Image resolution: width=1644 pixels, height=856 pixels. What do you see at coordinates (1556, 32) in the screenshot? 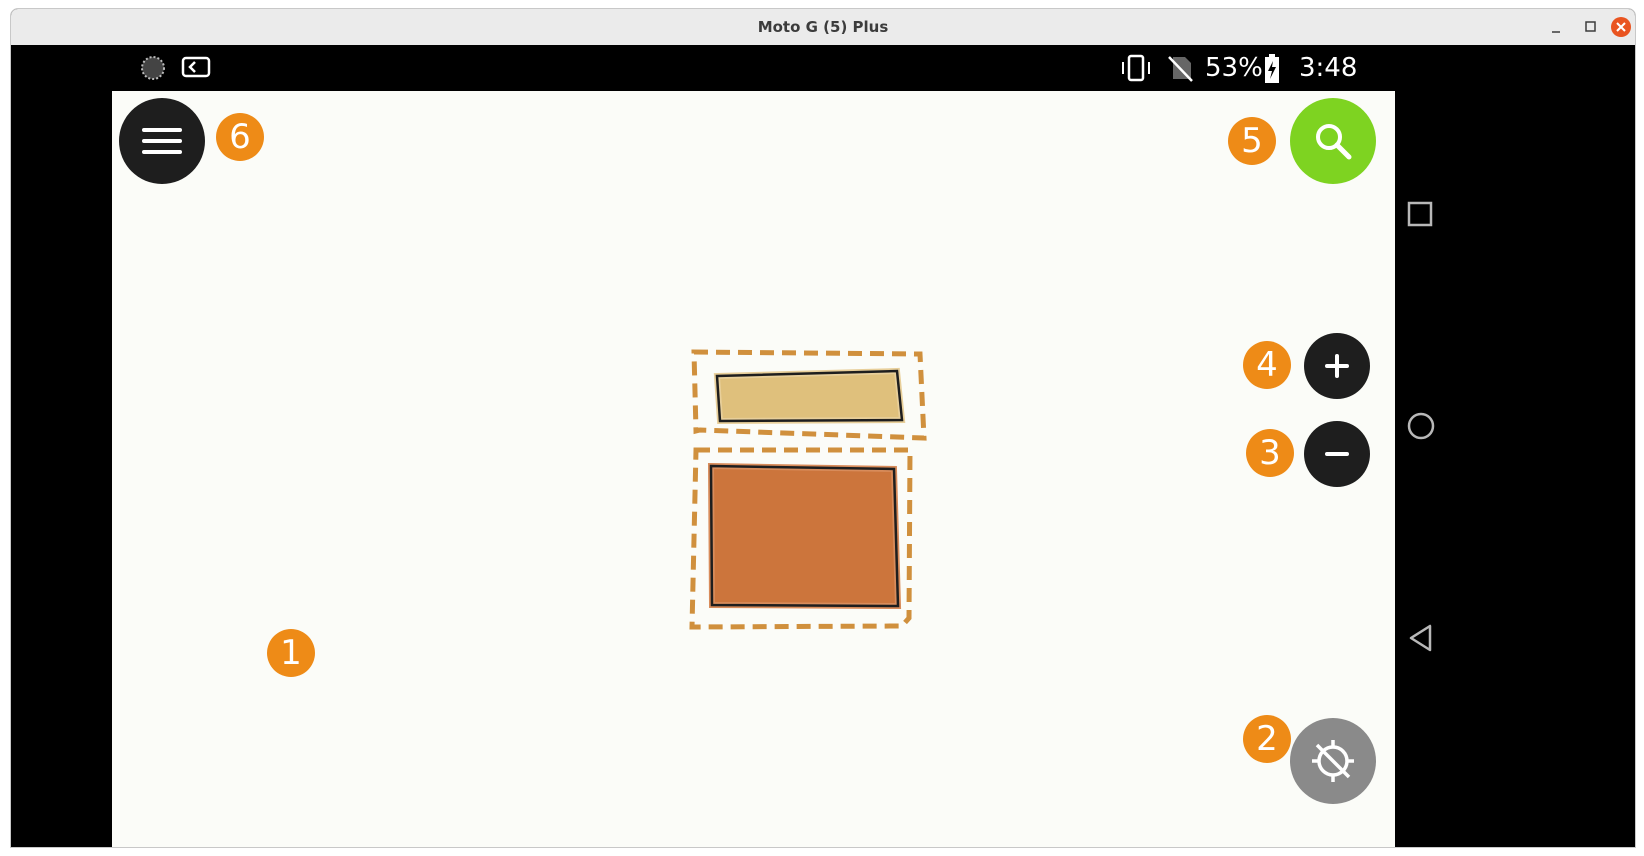
I see `minimize-icon` at bounding box center [1556, 32].